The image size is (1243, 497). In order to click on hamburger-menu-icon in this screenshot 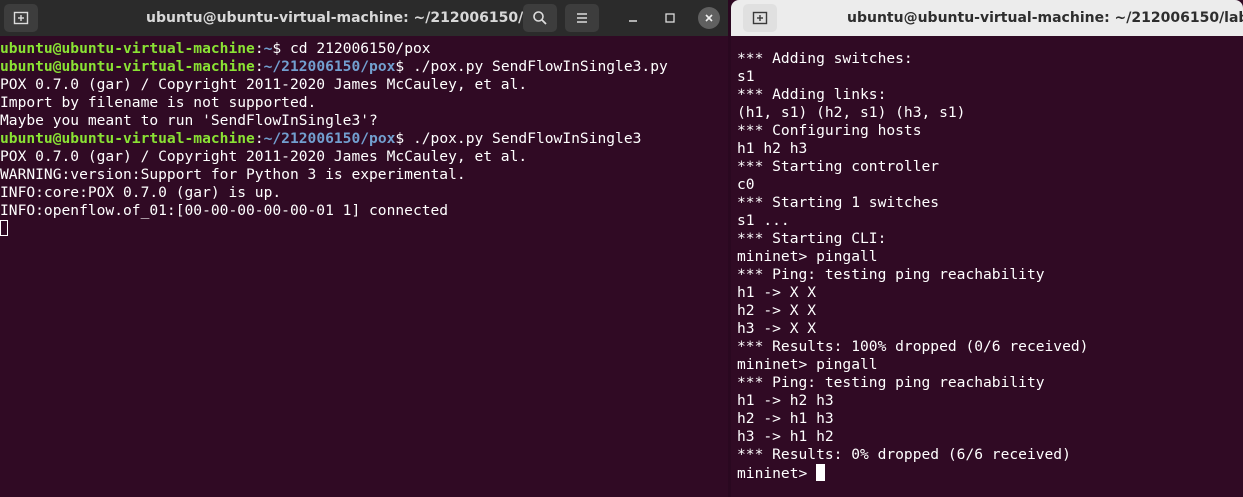, I will do `click(582, 18)`.